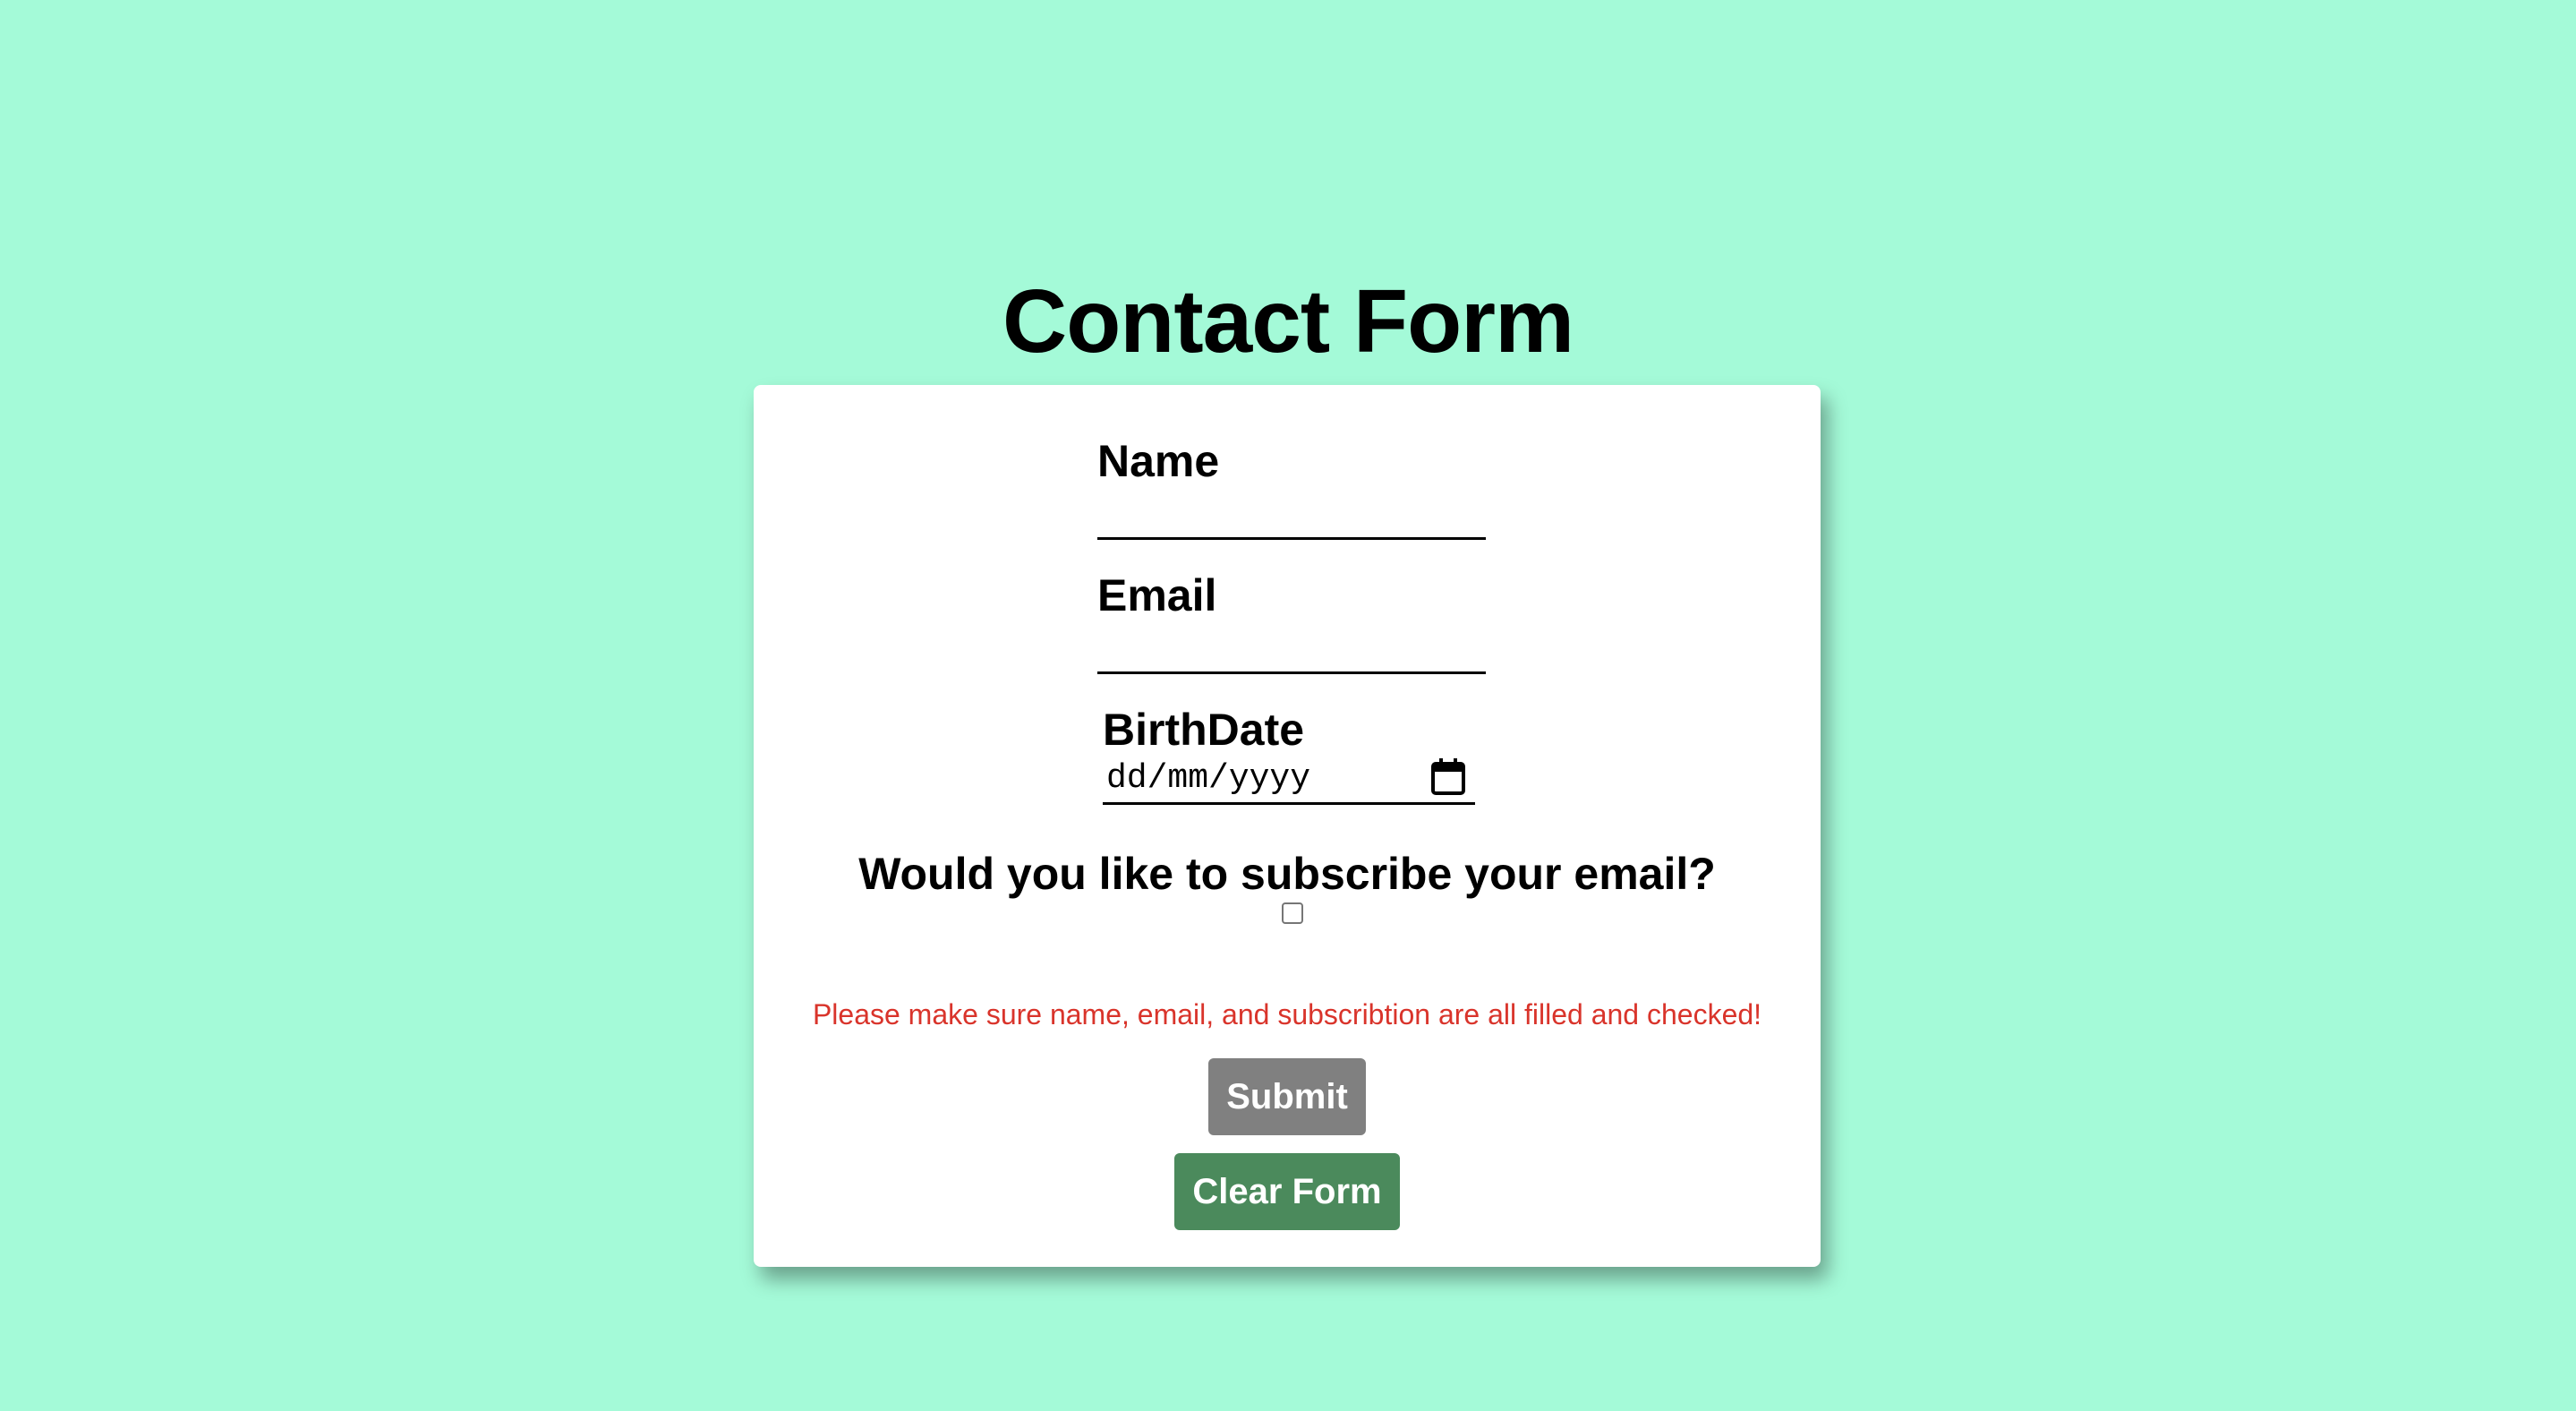 The image size is (2576, 1411). Describe the element at coordinates (1291, 622) in the screenshot. I see `email-field: Email` at that location.